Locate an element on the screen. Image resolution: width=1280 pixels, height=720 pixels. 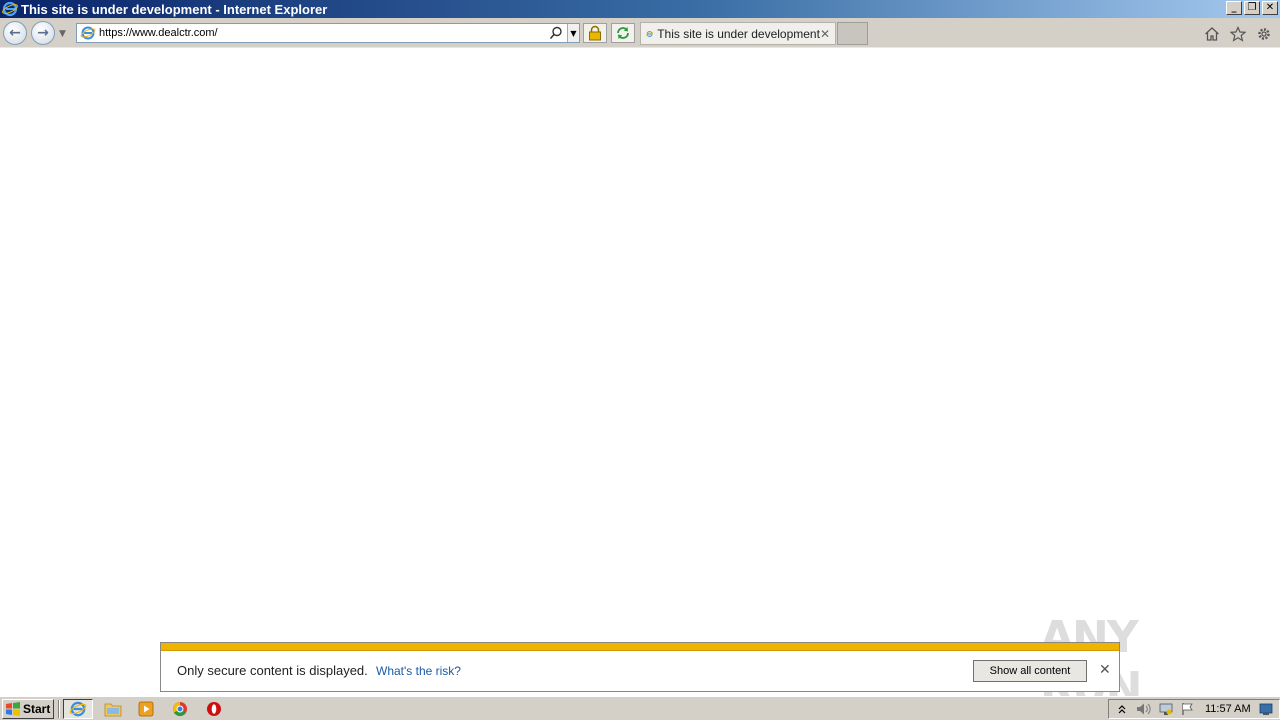
restore-button: ❐ is located at coordinates (1252, 8).